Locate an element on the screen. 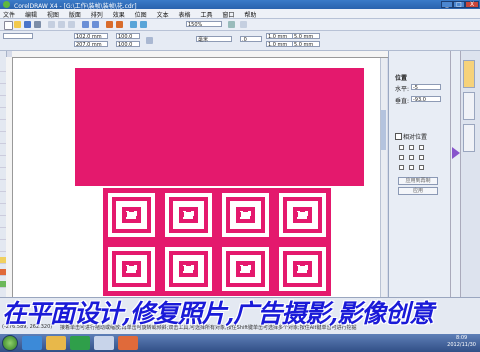 Image resolution: width=480 pixels, height=352 pixels. anchor-bc is located at coordinates (411, 167).